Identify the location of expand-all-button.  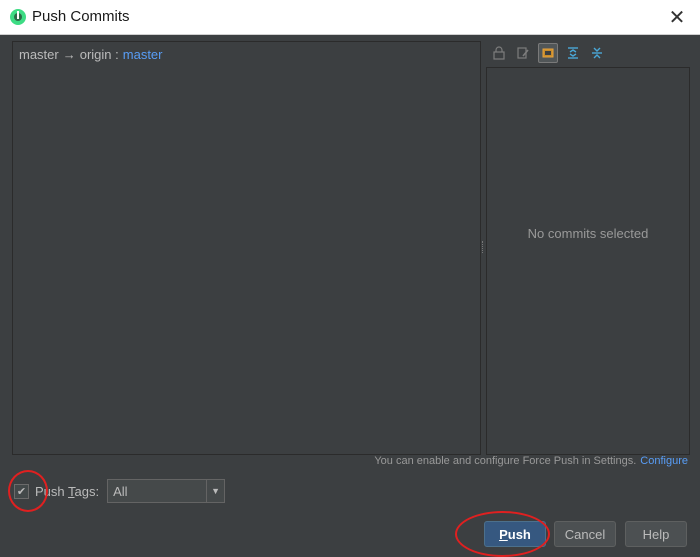
(573, 53).